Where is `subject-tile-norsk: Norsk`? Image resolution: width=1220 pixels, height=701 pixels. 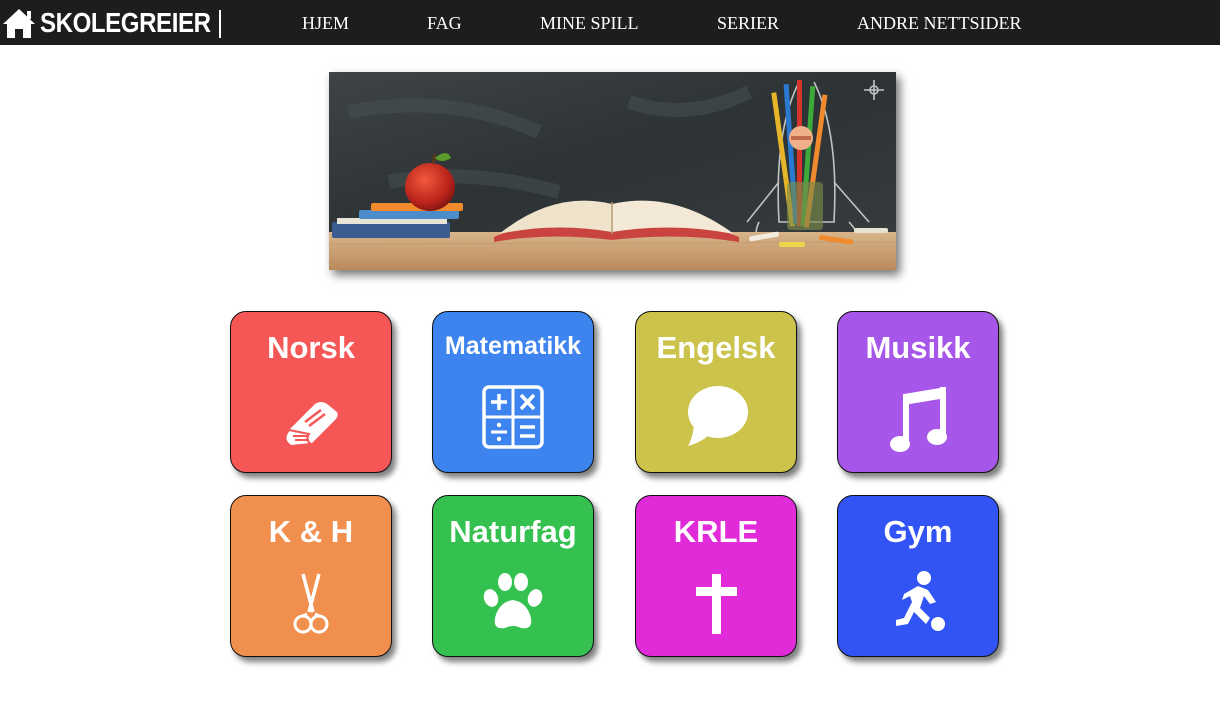 subject-tile-norsk: Norsk is located at coordinates (311, 392).